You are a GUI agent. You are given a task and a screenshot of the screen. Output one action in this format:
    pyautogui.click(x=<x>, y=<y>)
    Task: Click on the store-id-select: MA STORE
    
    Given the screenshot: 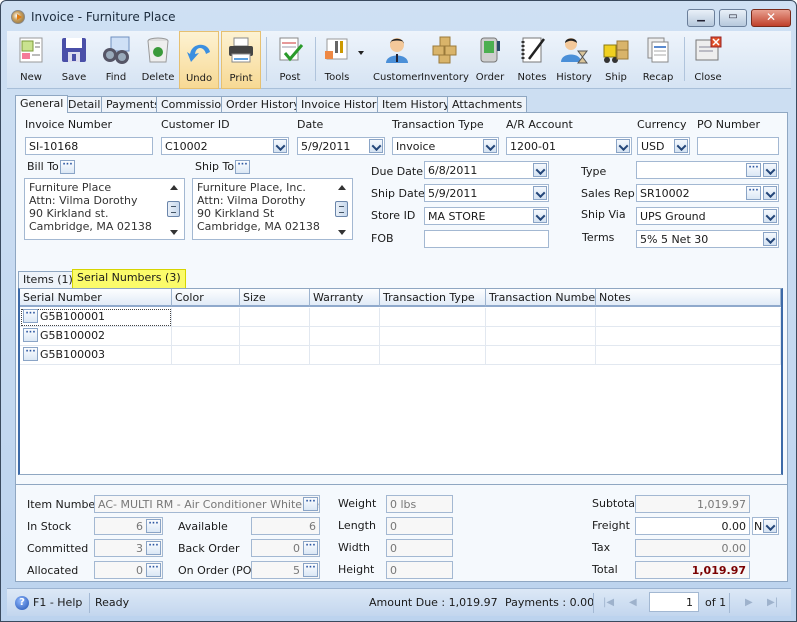 What is the action you would take?
    pyautogui.click(x=486, y=216)
    